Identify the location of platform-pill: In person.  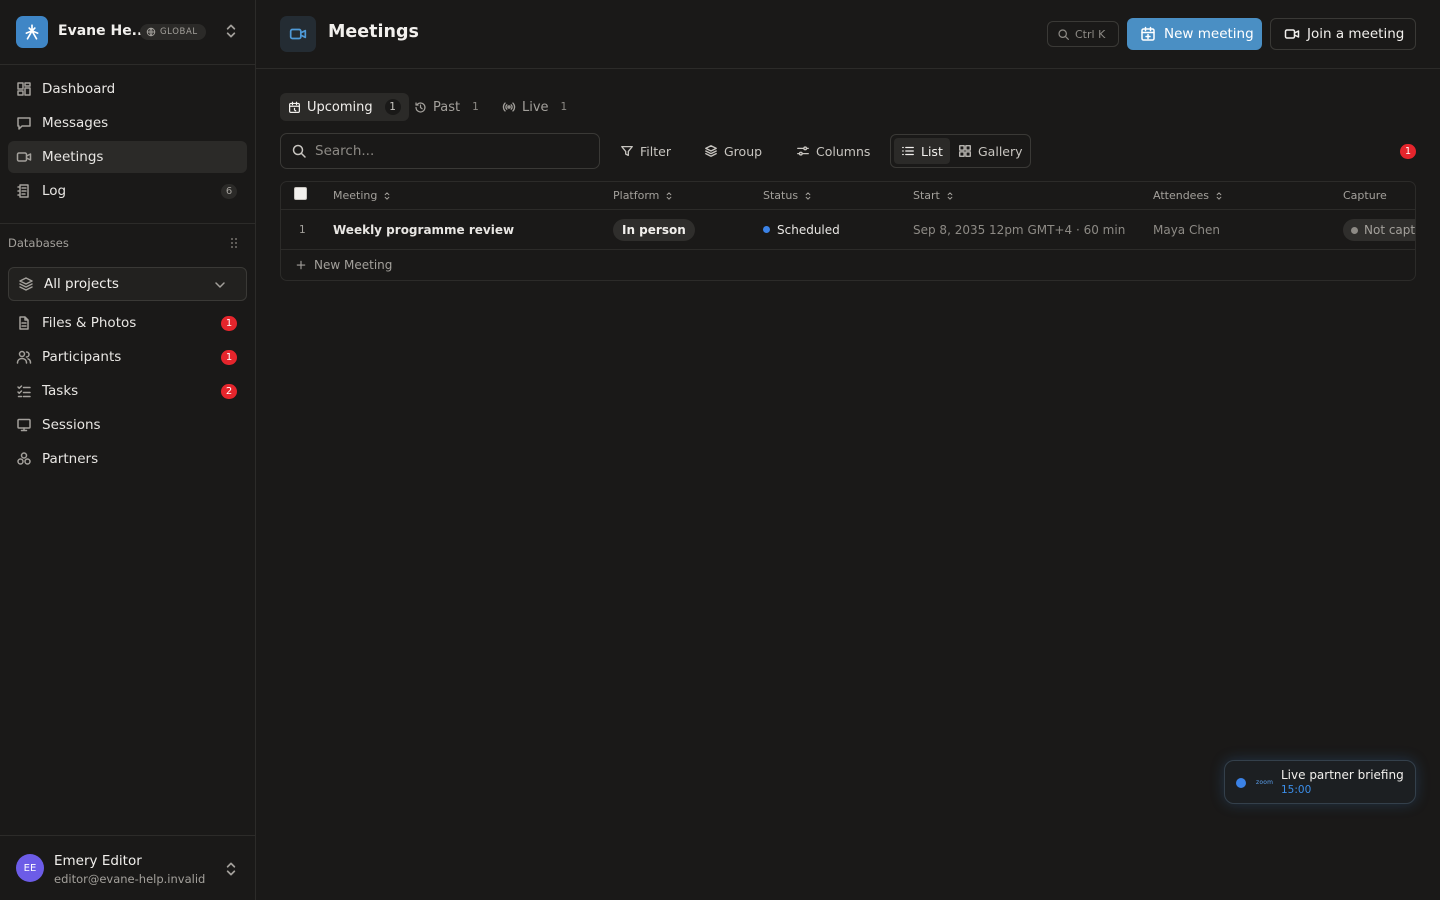
(654, 230).